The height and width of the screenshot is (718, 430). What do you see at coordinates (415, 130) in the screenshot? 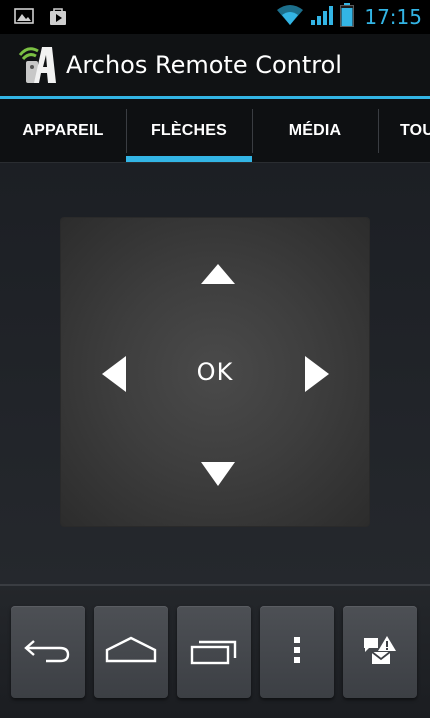
I see `tab-label: TOU` at bounding box center [415, 130].